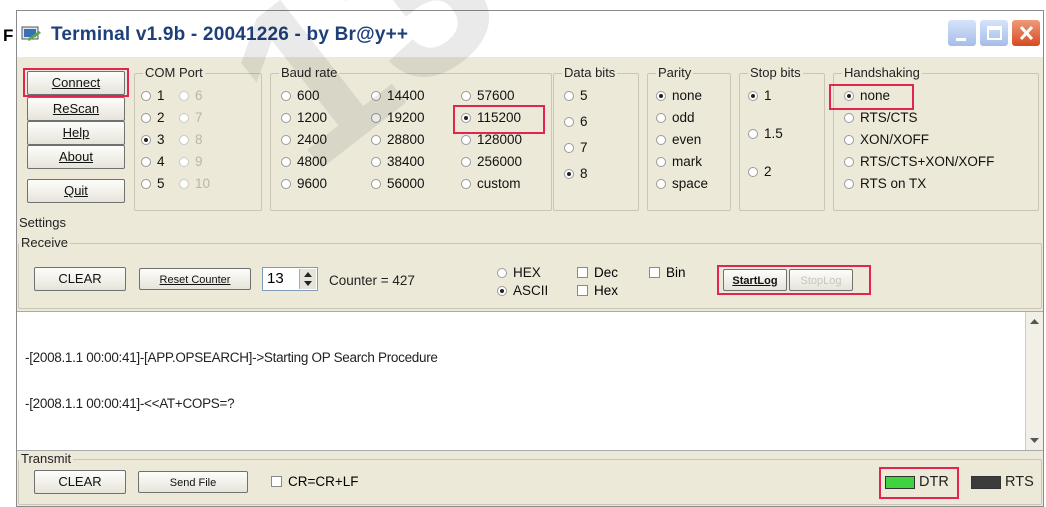 The height and width of the screenshot is (507, 1046). I want to click on title-bar: Terminal v1.9b - 20041226 - by Br@y++, so click(530, 34).